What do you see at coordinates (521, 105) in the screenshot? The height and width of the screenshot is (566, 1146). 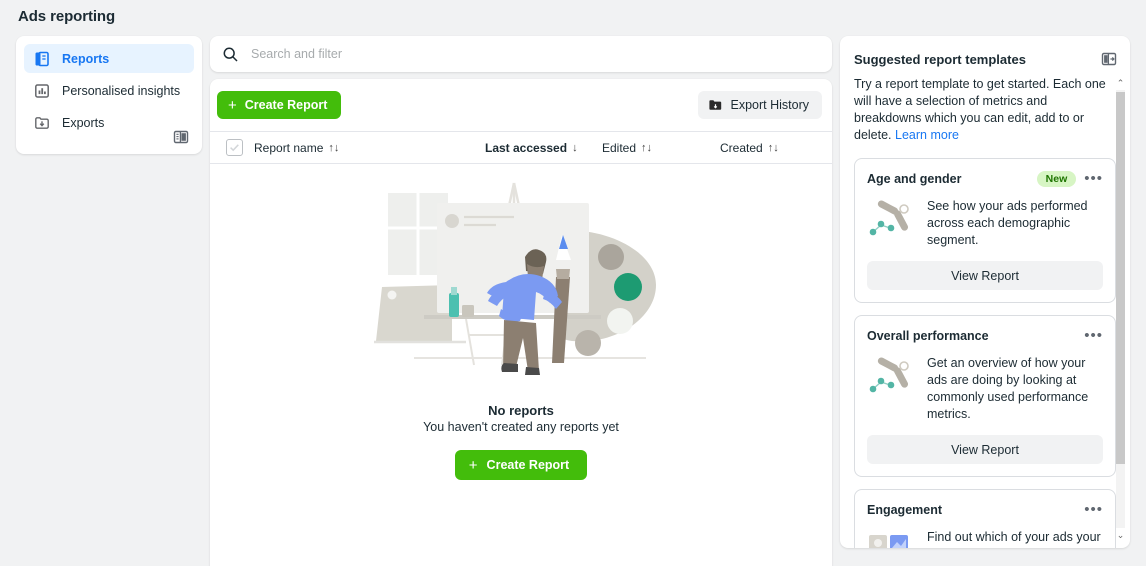 I see `table-toolbar: + Create Report Export History` at bounding box center [521, 105].